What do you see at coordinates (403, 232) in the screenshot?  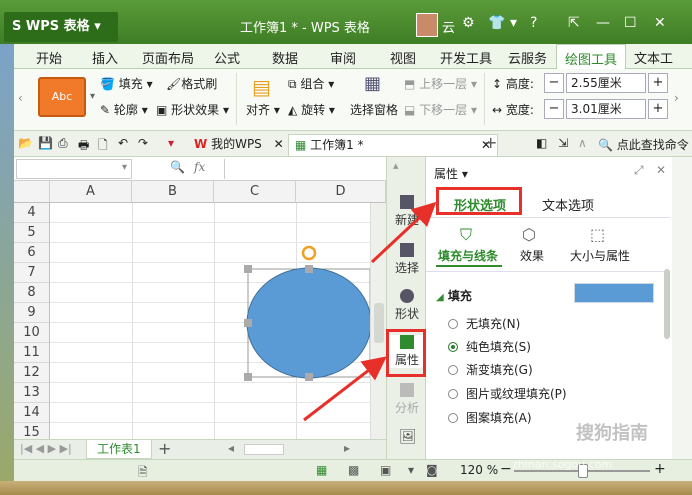 I see `arrow-to-shape-options` at bounding box center [403, 232].